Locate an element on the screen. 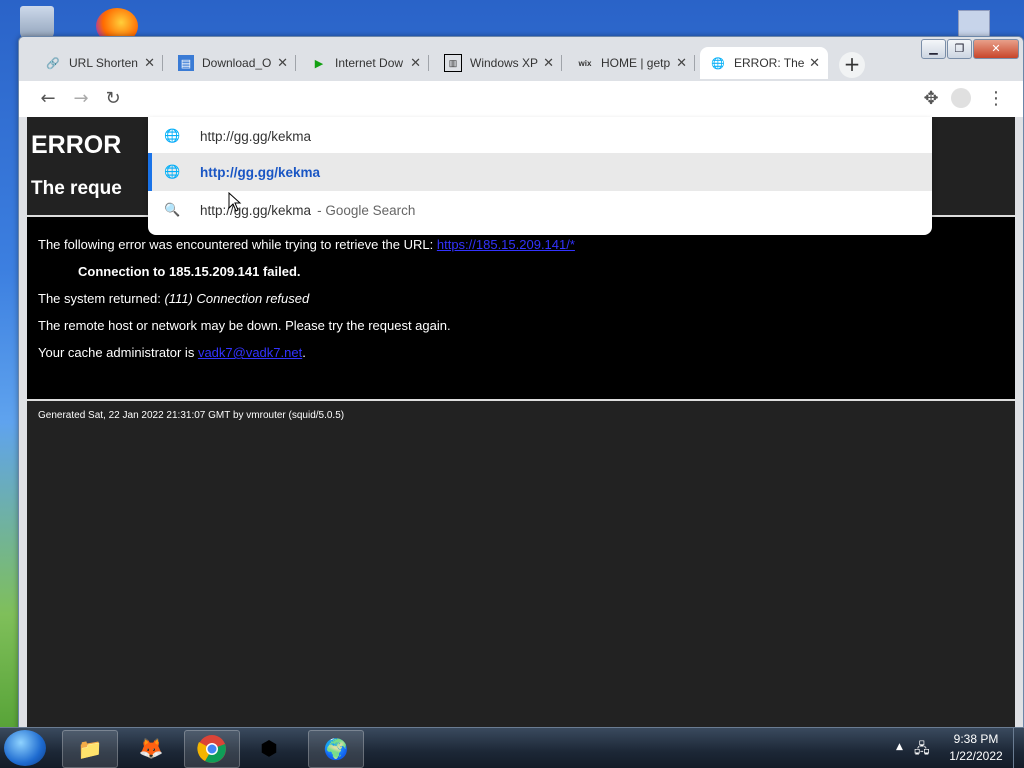 The height and width of the screenshot is (768, 1024). tab-download: ▤ Download_O ✕ is located at coordinates (232, 63).